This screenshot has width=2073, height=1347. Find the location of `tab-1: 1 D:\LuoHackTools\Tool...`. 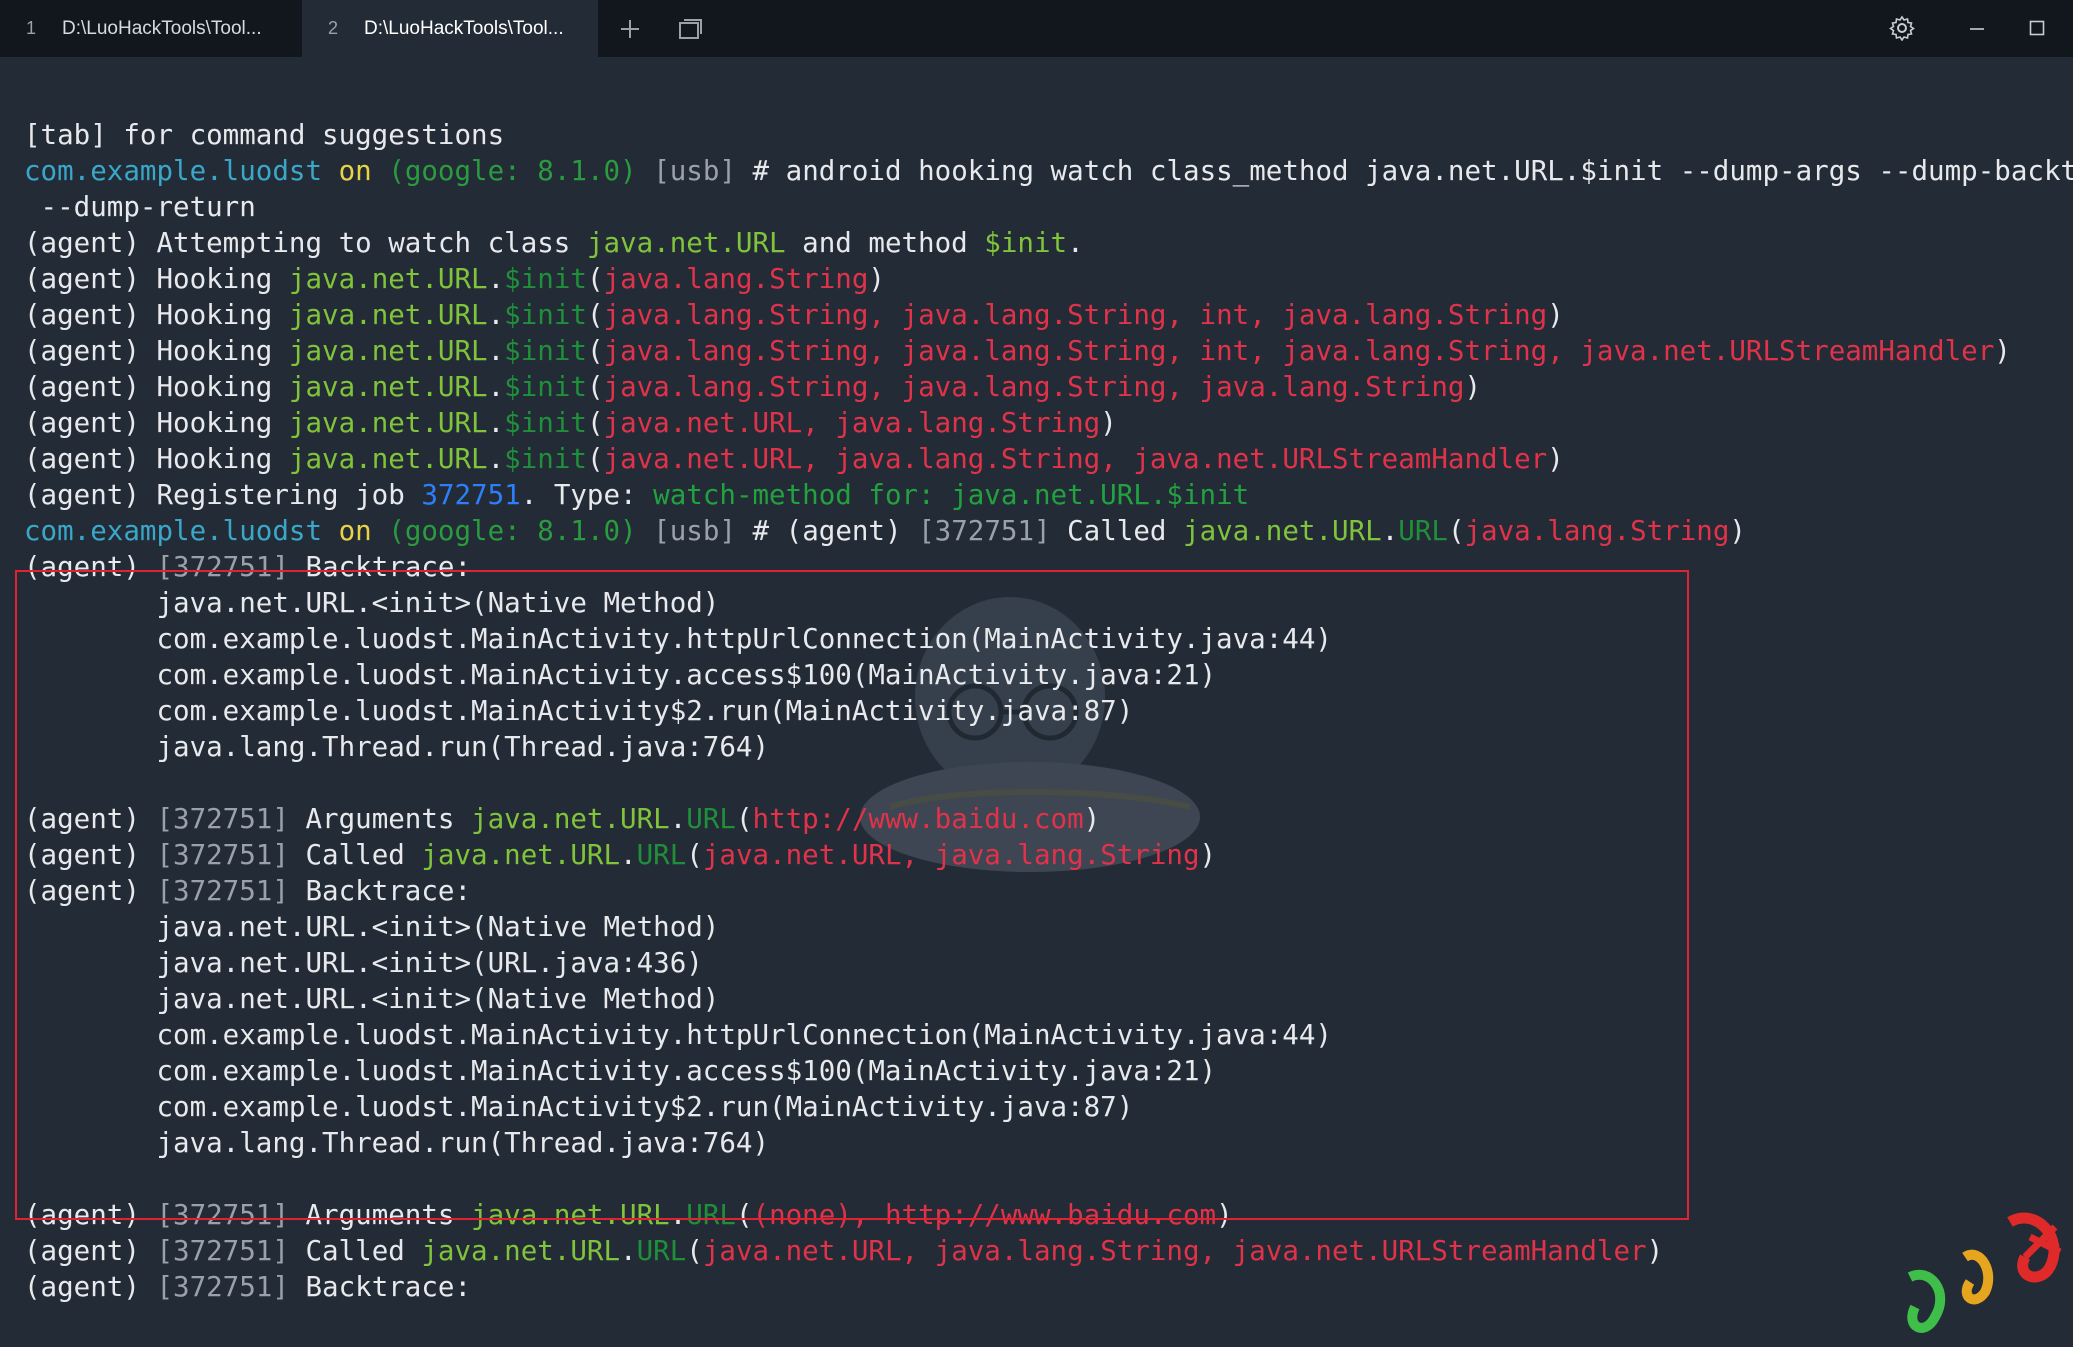

tab-1: 1 D:\LuoHackTools\Tool... is located at coordinates (150, 28).